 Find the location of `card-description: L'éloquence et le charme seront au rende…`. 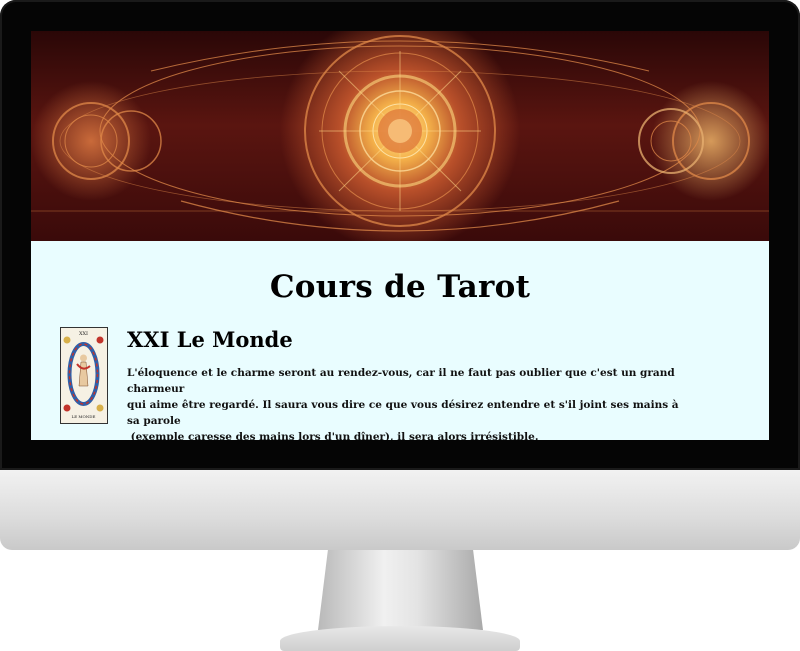

card-description: L'éloquence et le charme seront au rende… is located at coordinates (407, 402).